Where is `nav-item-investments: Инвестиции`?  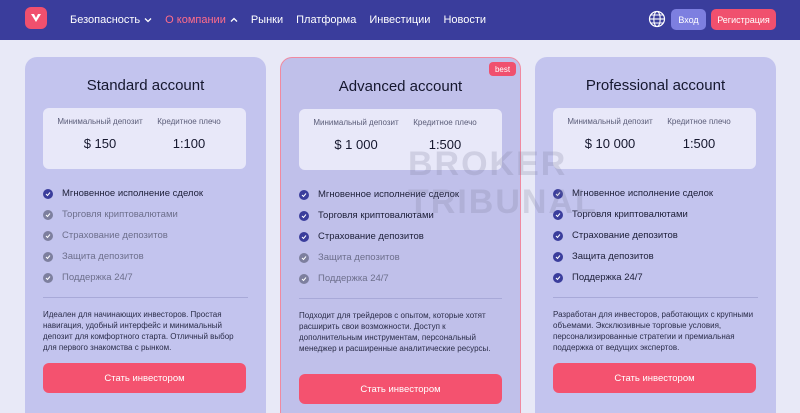 nav-item-investments: Инвестиции is located at coordinates (399, 20).